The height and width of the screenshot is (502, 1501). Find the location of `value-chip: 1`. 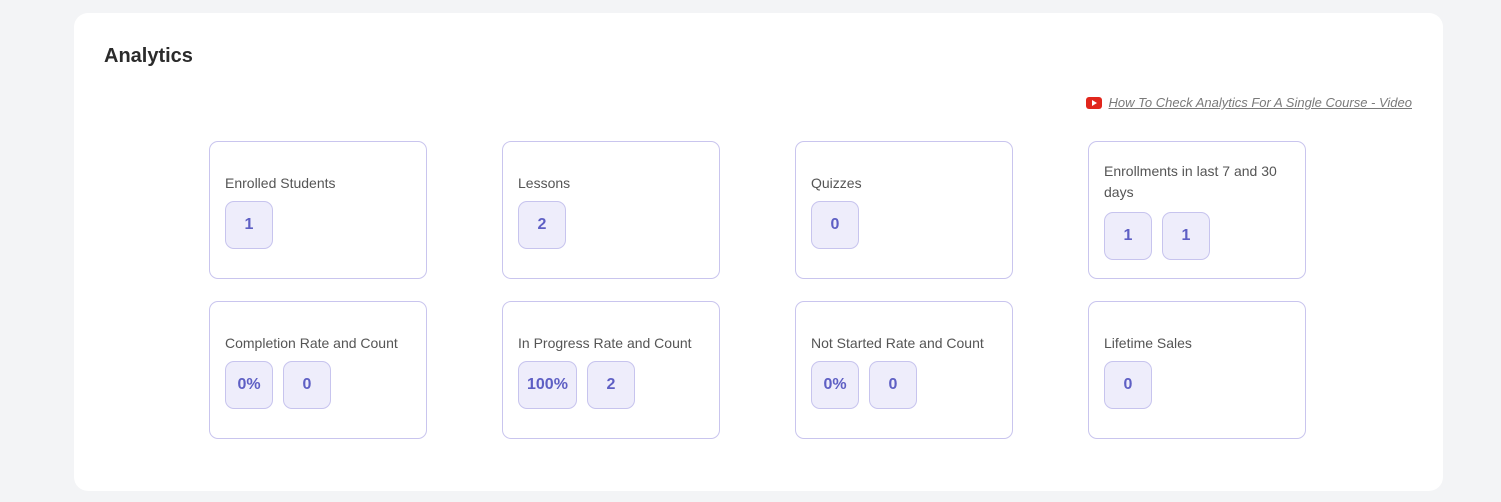

value-chip: 1 is located at coordinates (249, 225).